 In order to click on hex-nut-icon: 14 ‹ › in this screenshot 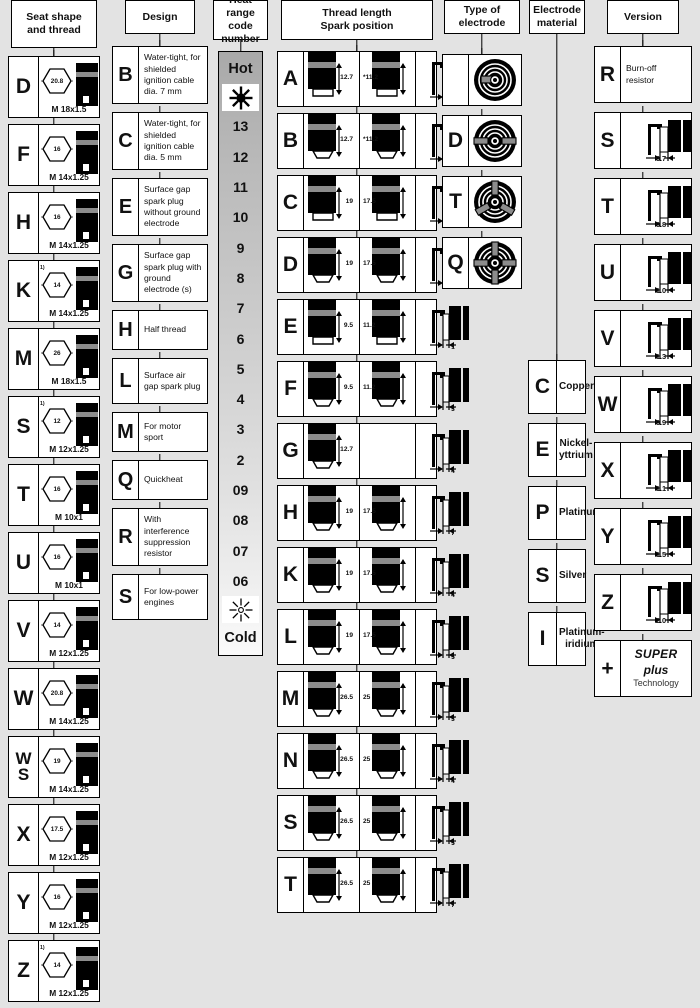, I will do `click(57, 626)`.